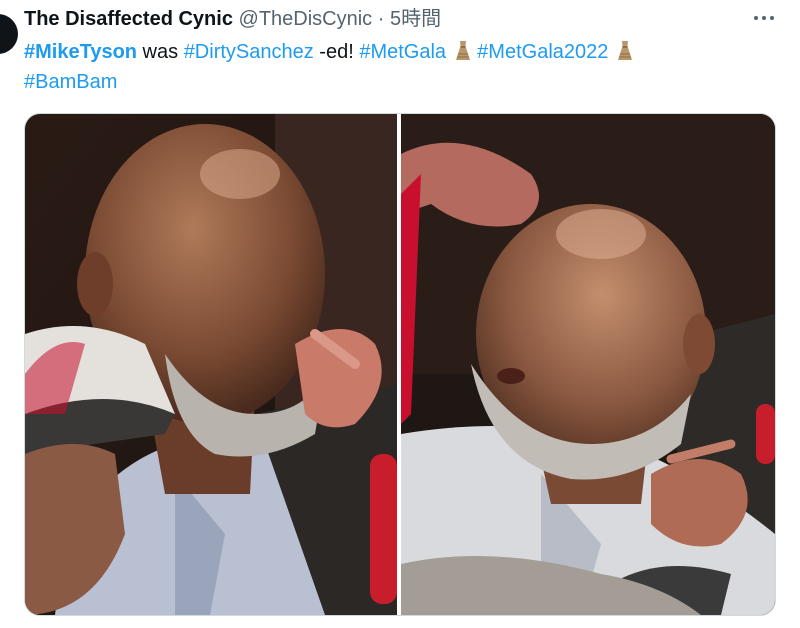 The image size is (800, 628). Describe the element at coordinates (415, 19) in the screenshot. I see `tweet-timestamp: 5時間` at that location.